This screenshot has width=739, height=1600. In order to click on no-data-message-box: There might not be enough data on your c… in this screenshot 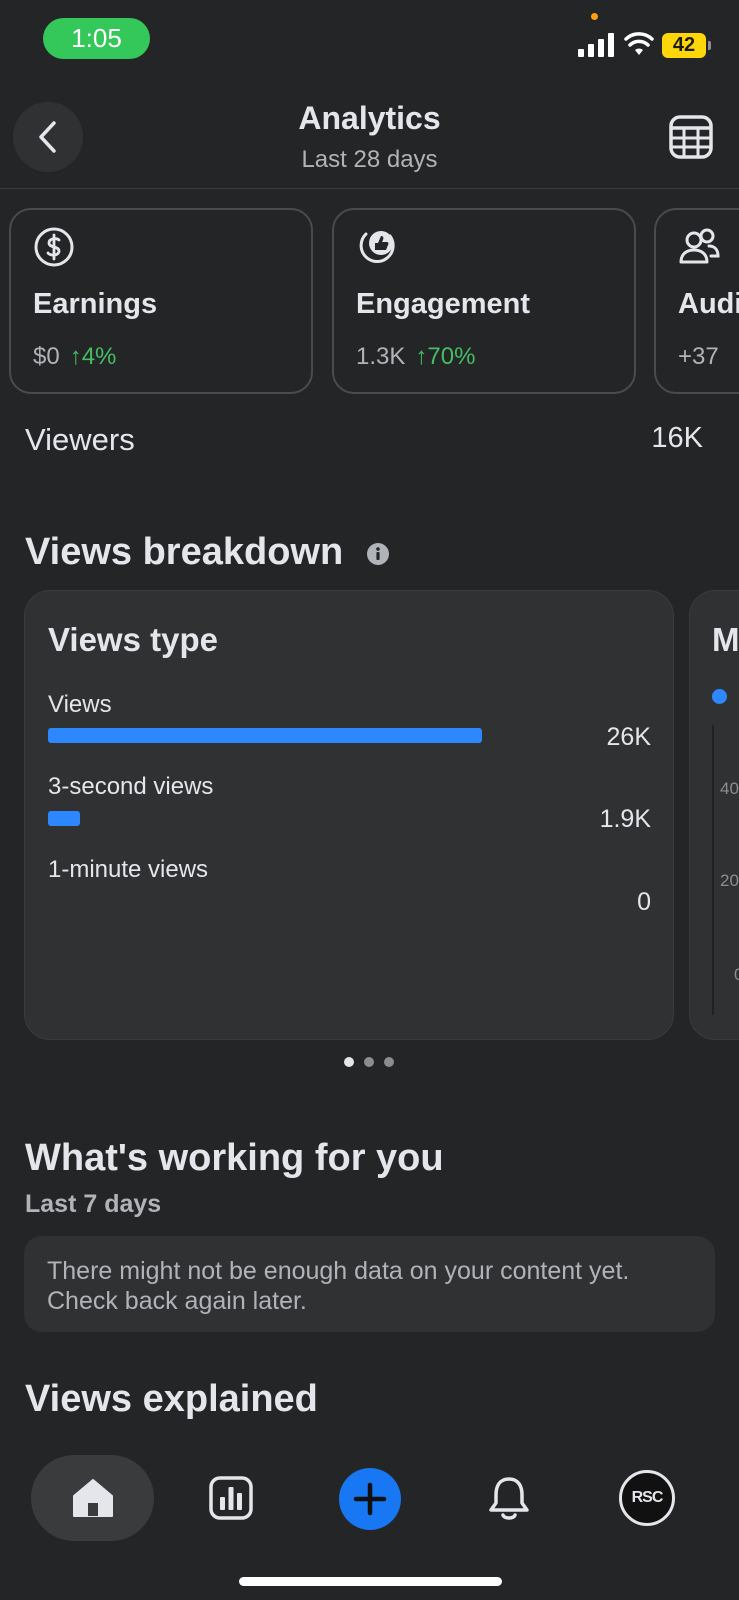, I will do `click(369, 1284)`.